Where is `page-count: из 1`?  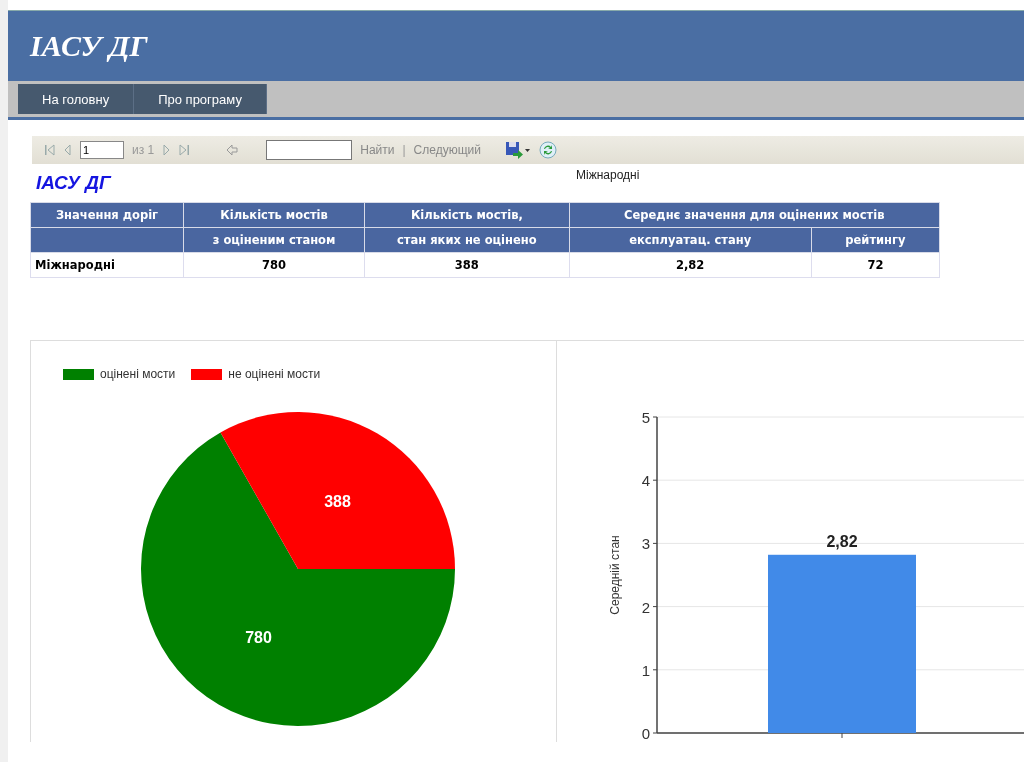 page-count: из 1 is located at coordinates (143, 150).